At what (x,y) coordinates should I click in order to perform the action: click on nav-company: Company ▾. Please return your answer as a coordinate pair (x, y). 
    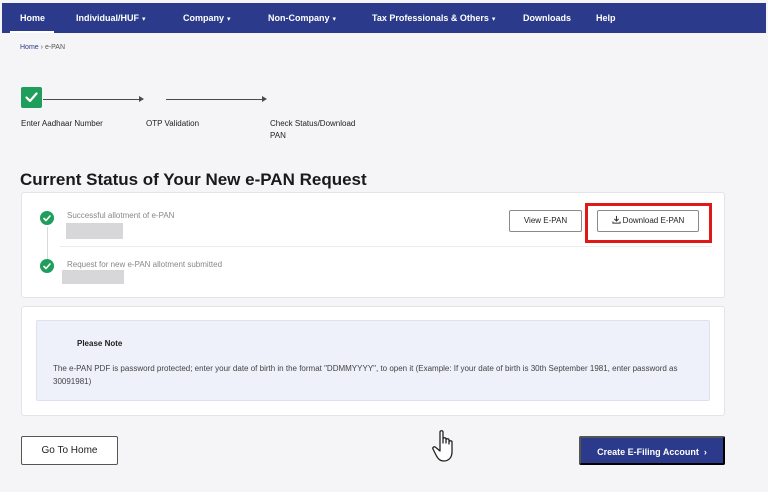
    Looking at the image, I should click on (207, 18).